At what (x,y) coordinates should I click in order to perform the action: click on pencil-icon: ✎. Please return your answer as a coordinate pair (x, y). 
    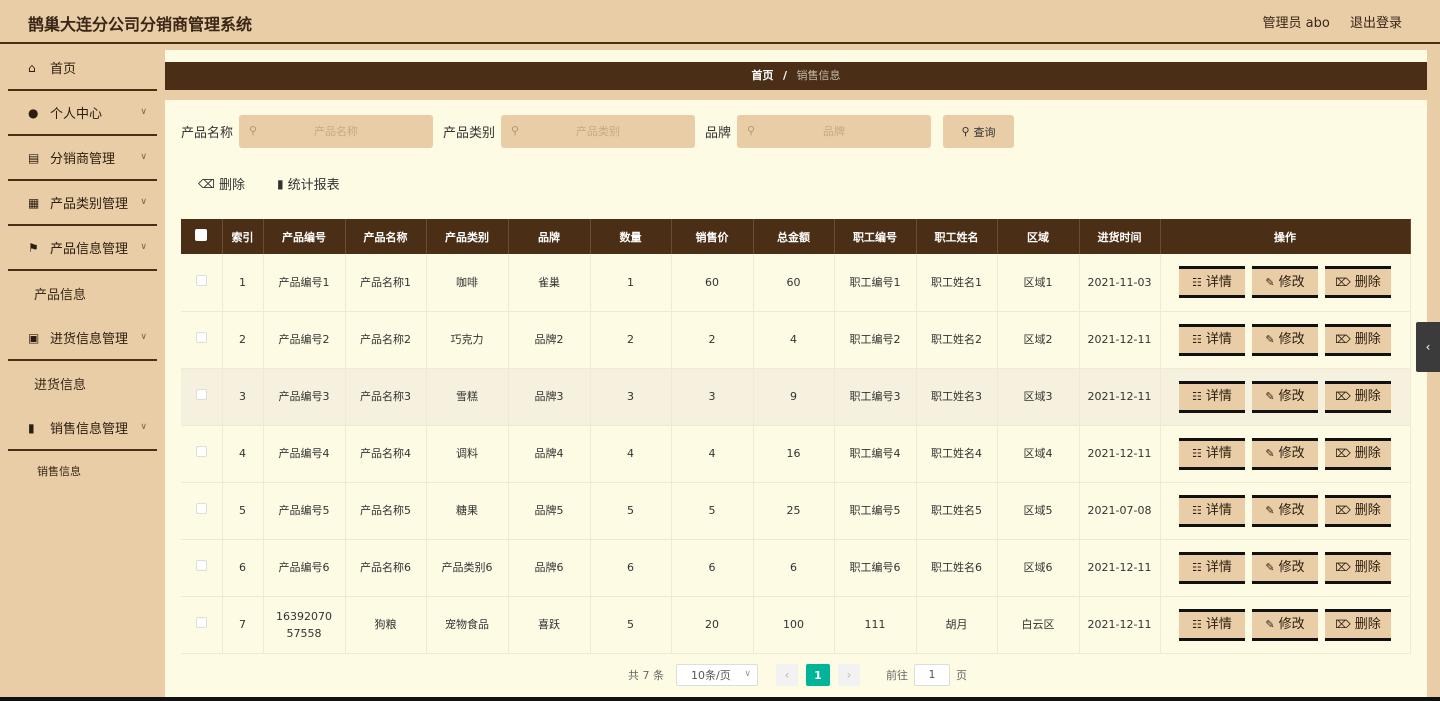
    Looking at the image, I should click on (1270, 339).